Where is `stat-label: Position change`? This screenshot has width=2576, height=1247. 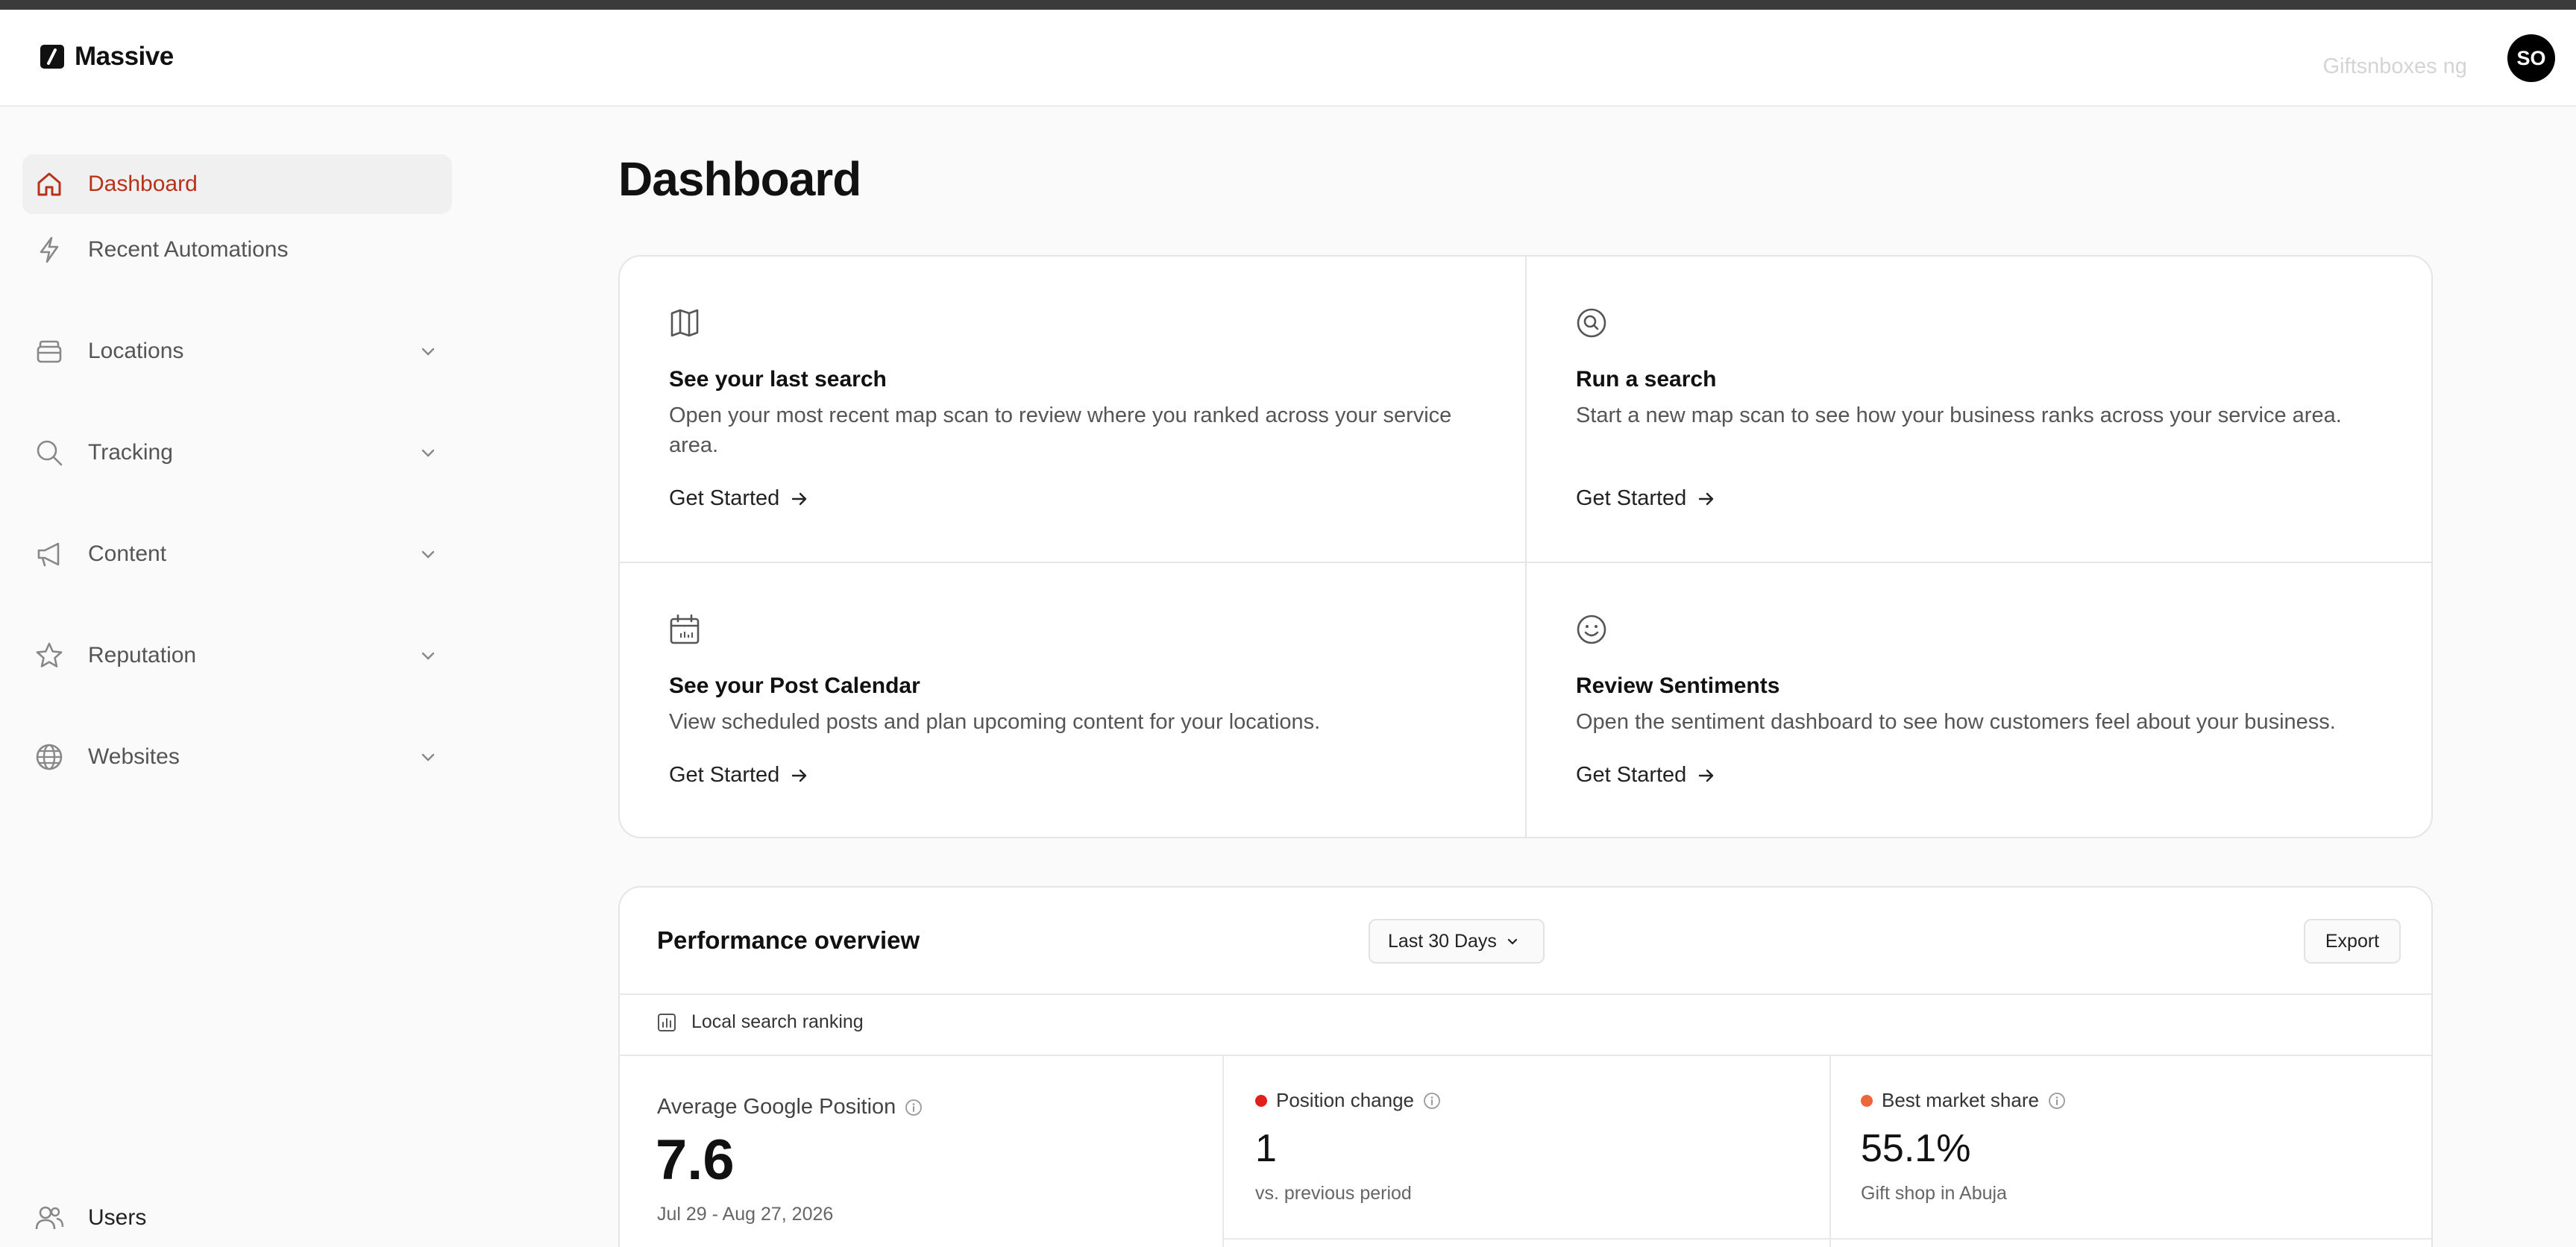
stat-label: Position change is located at coordinates (1346, 1100).